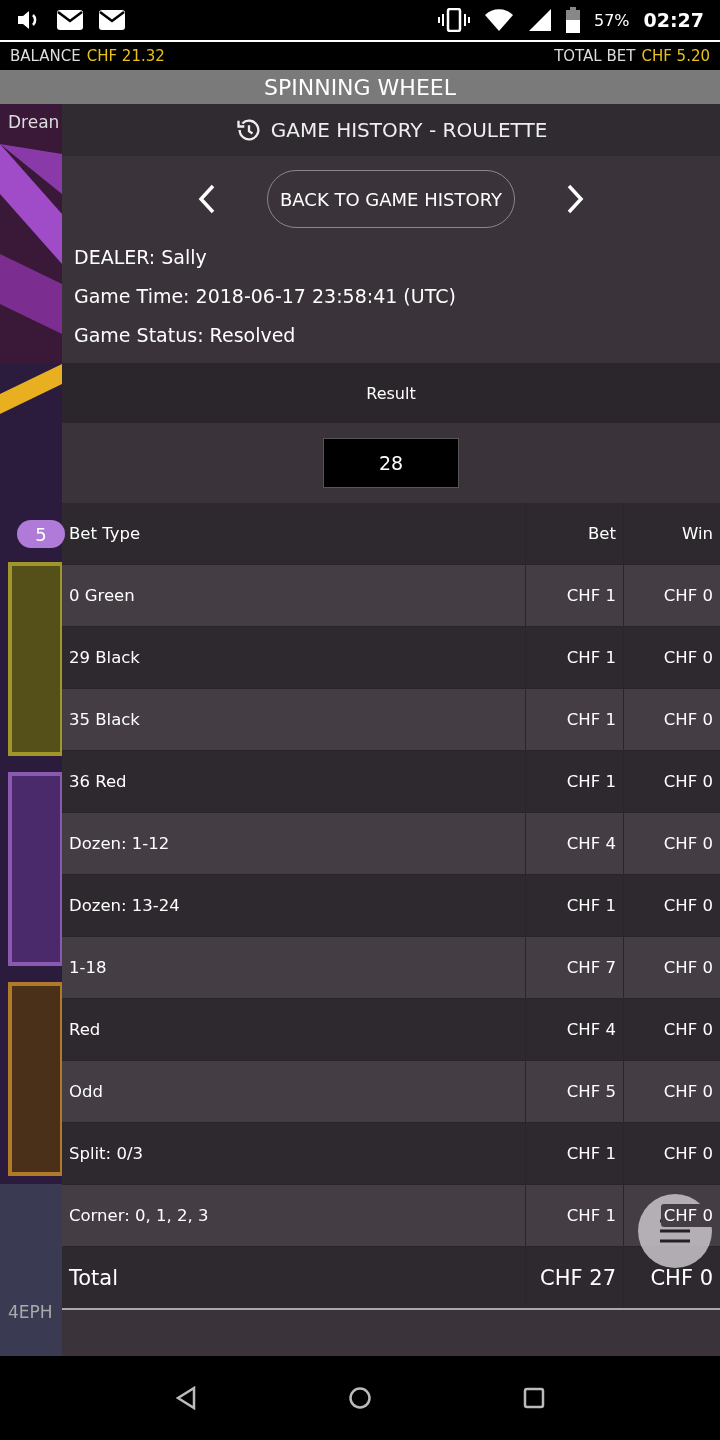  Describe the element at coordinates (572, 20) in the screenshot. I see `battery-icon` at that location.